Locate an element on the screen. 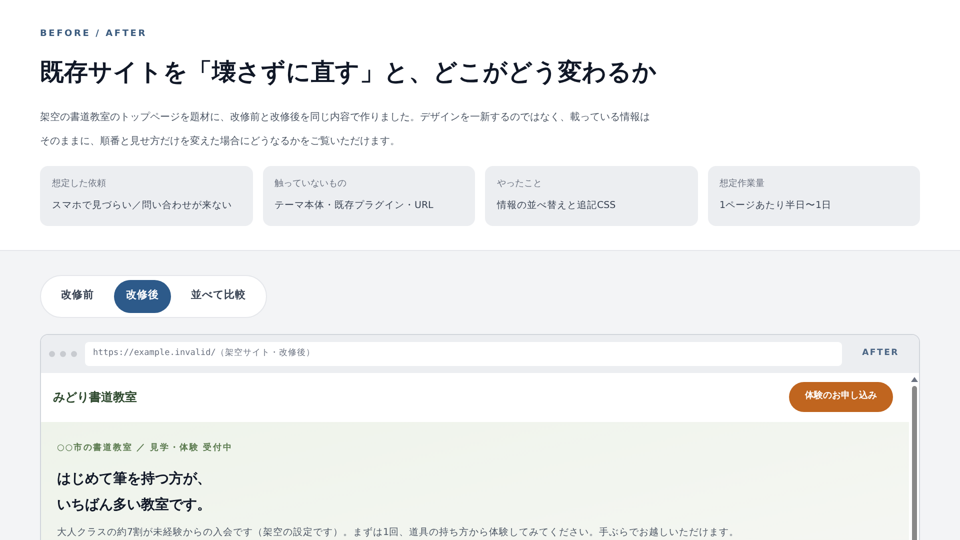 This screenshot has width=960, height=540. view-tab: 改修前 is located at coordinates (77, 296).